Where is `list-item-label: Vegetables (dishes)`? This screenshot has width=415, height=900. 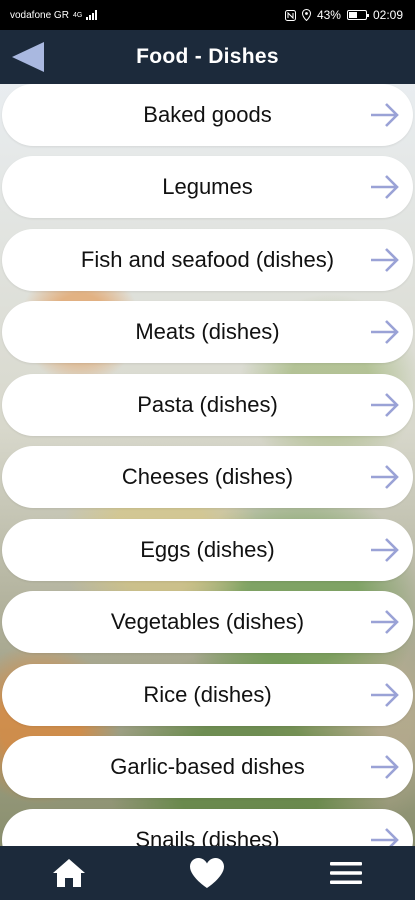
list-item-label: Vegetables (dishes) is located at coordinates (207, 621).